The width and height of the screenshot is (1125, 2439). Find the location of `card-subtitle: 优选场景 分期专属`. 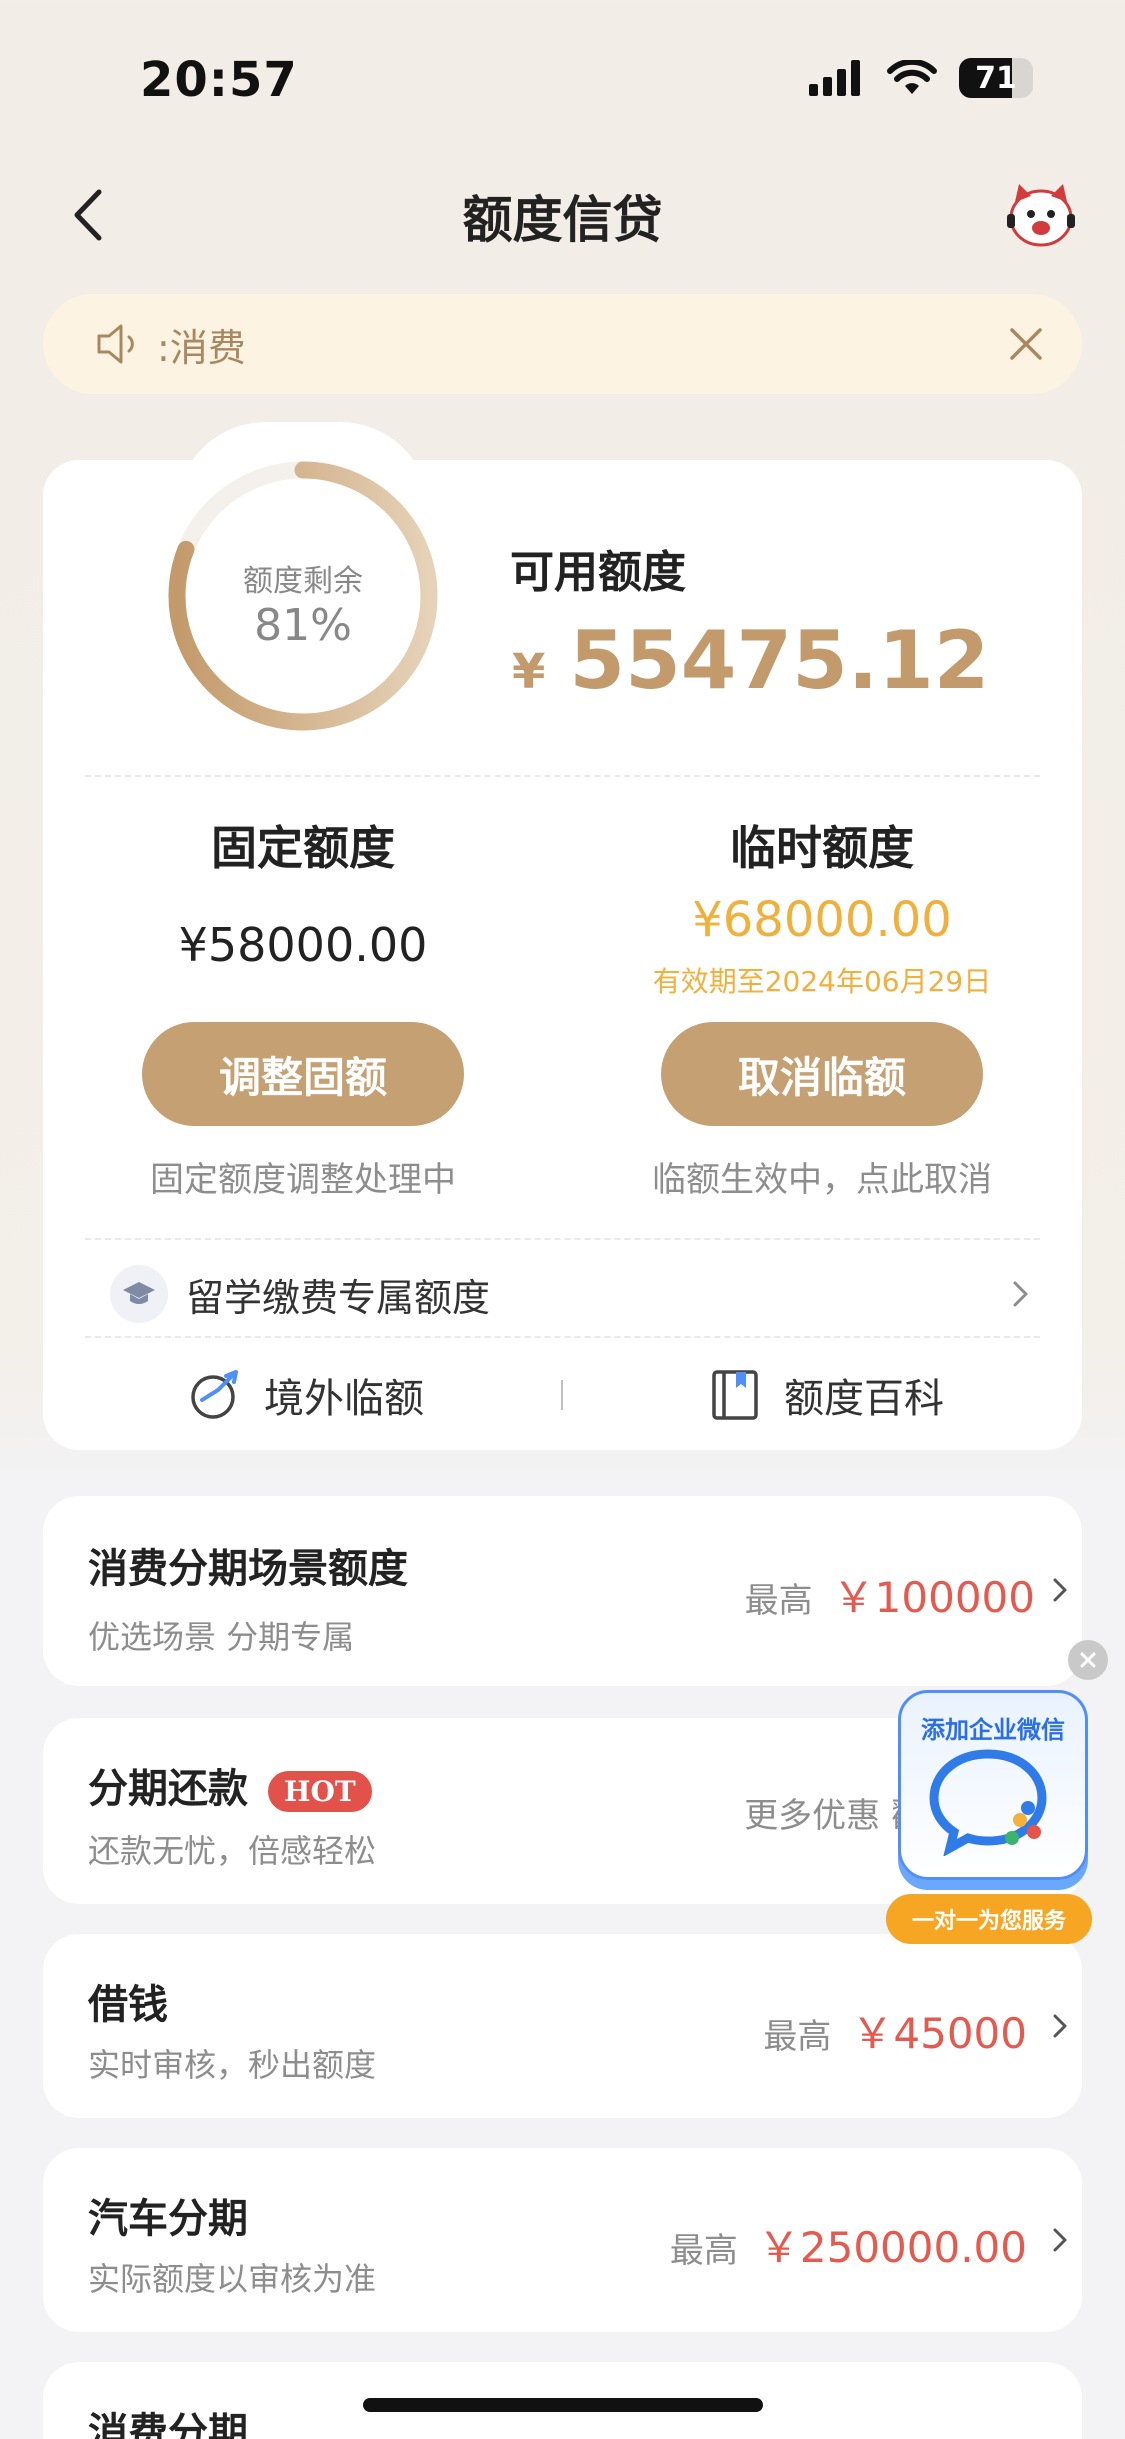

card-subtitle: 优选场景 分期专属 is located at coordinates (221, 1637).